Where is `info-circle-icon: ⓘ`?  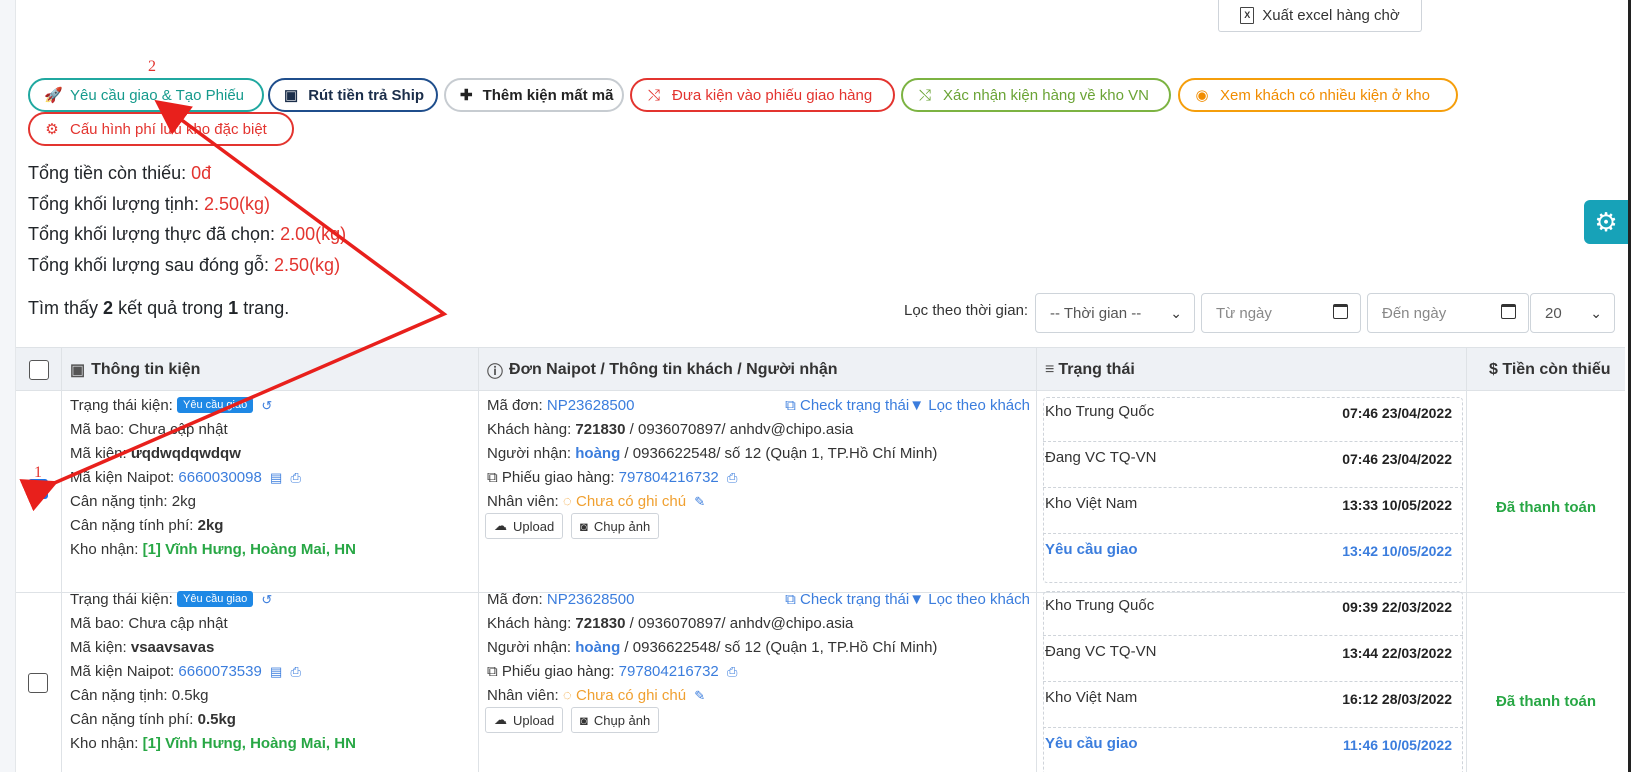
info-circle-icon: ⓘ is located at coordinates (495, 372).